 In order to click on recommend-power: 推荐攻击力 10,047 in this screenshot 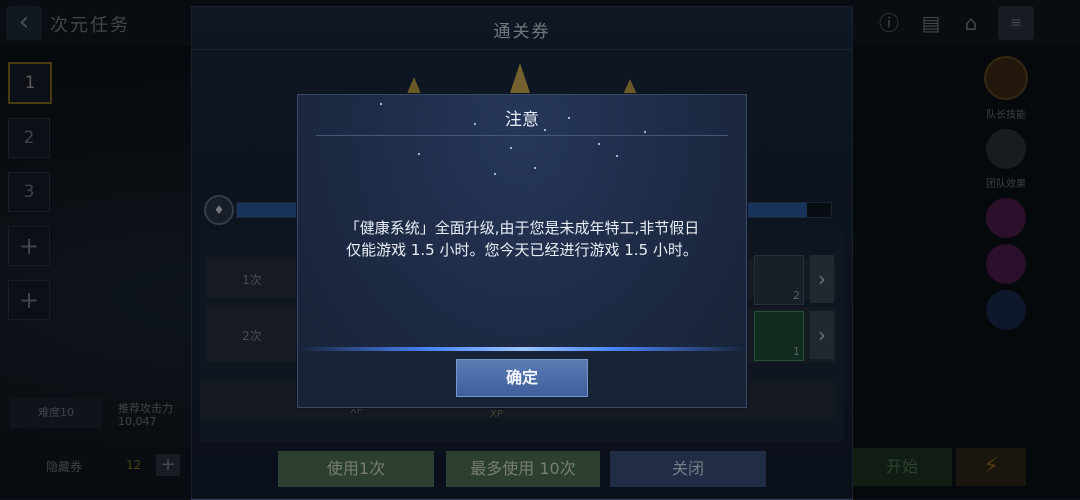, I will do `click(145, 415)`.